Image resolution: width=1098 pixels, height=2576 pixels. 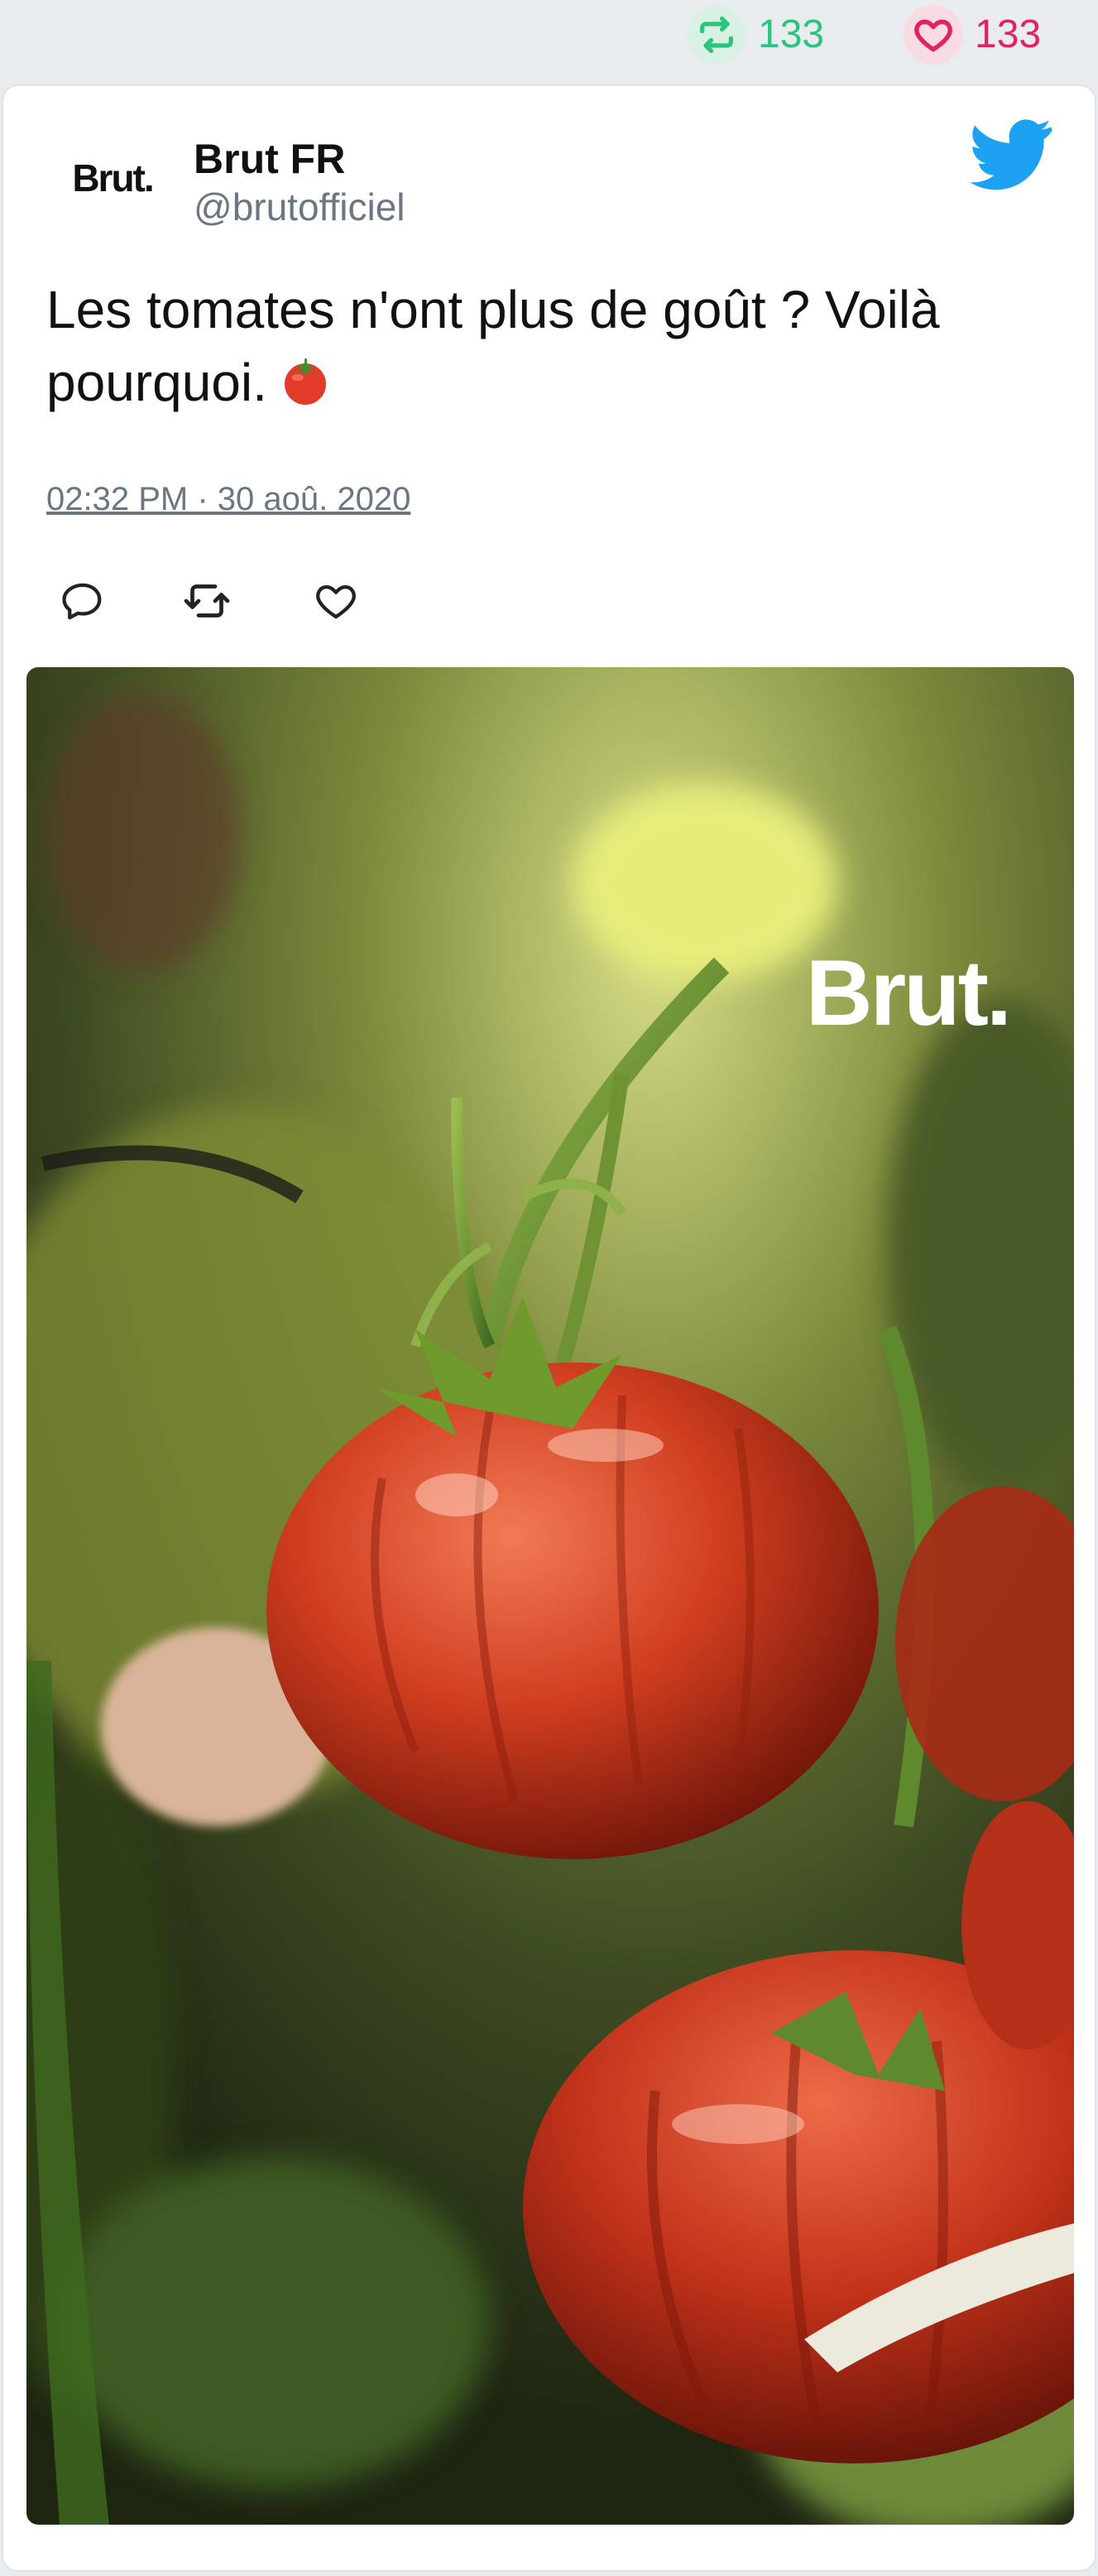 I want to click on heart-outline-icon, so click(x=336, y=601).